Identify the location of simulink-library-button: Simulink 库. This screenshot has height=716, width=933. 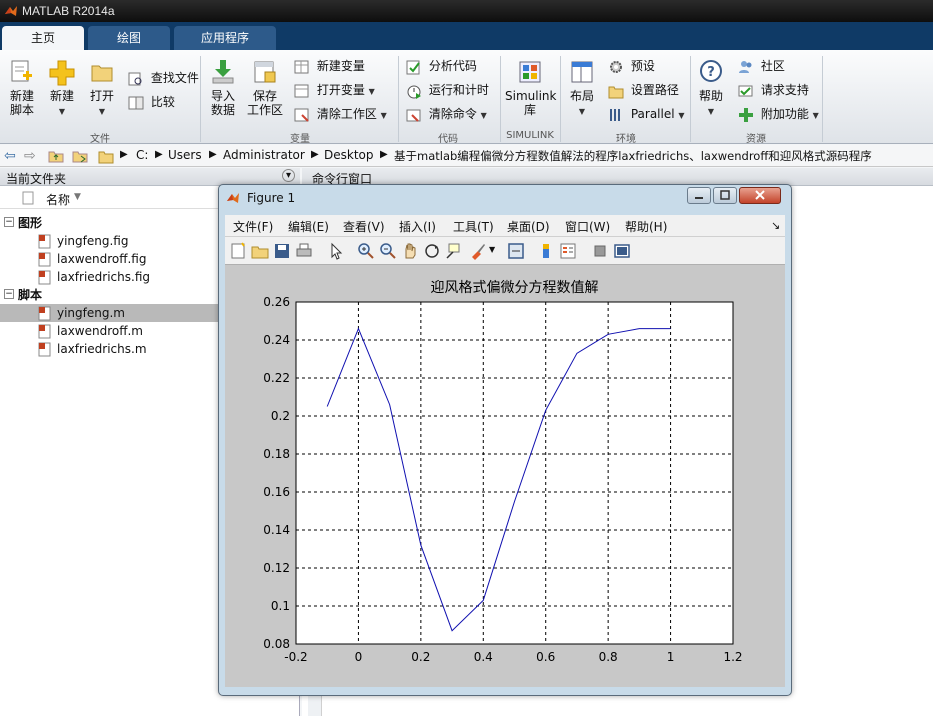
(530, 87).